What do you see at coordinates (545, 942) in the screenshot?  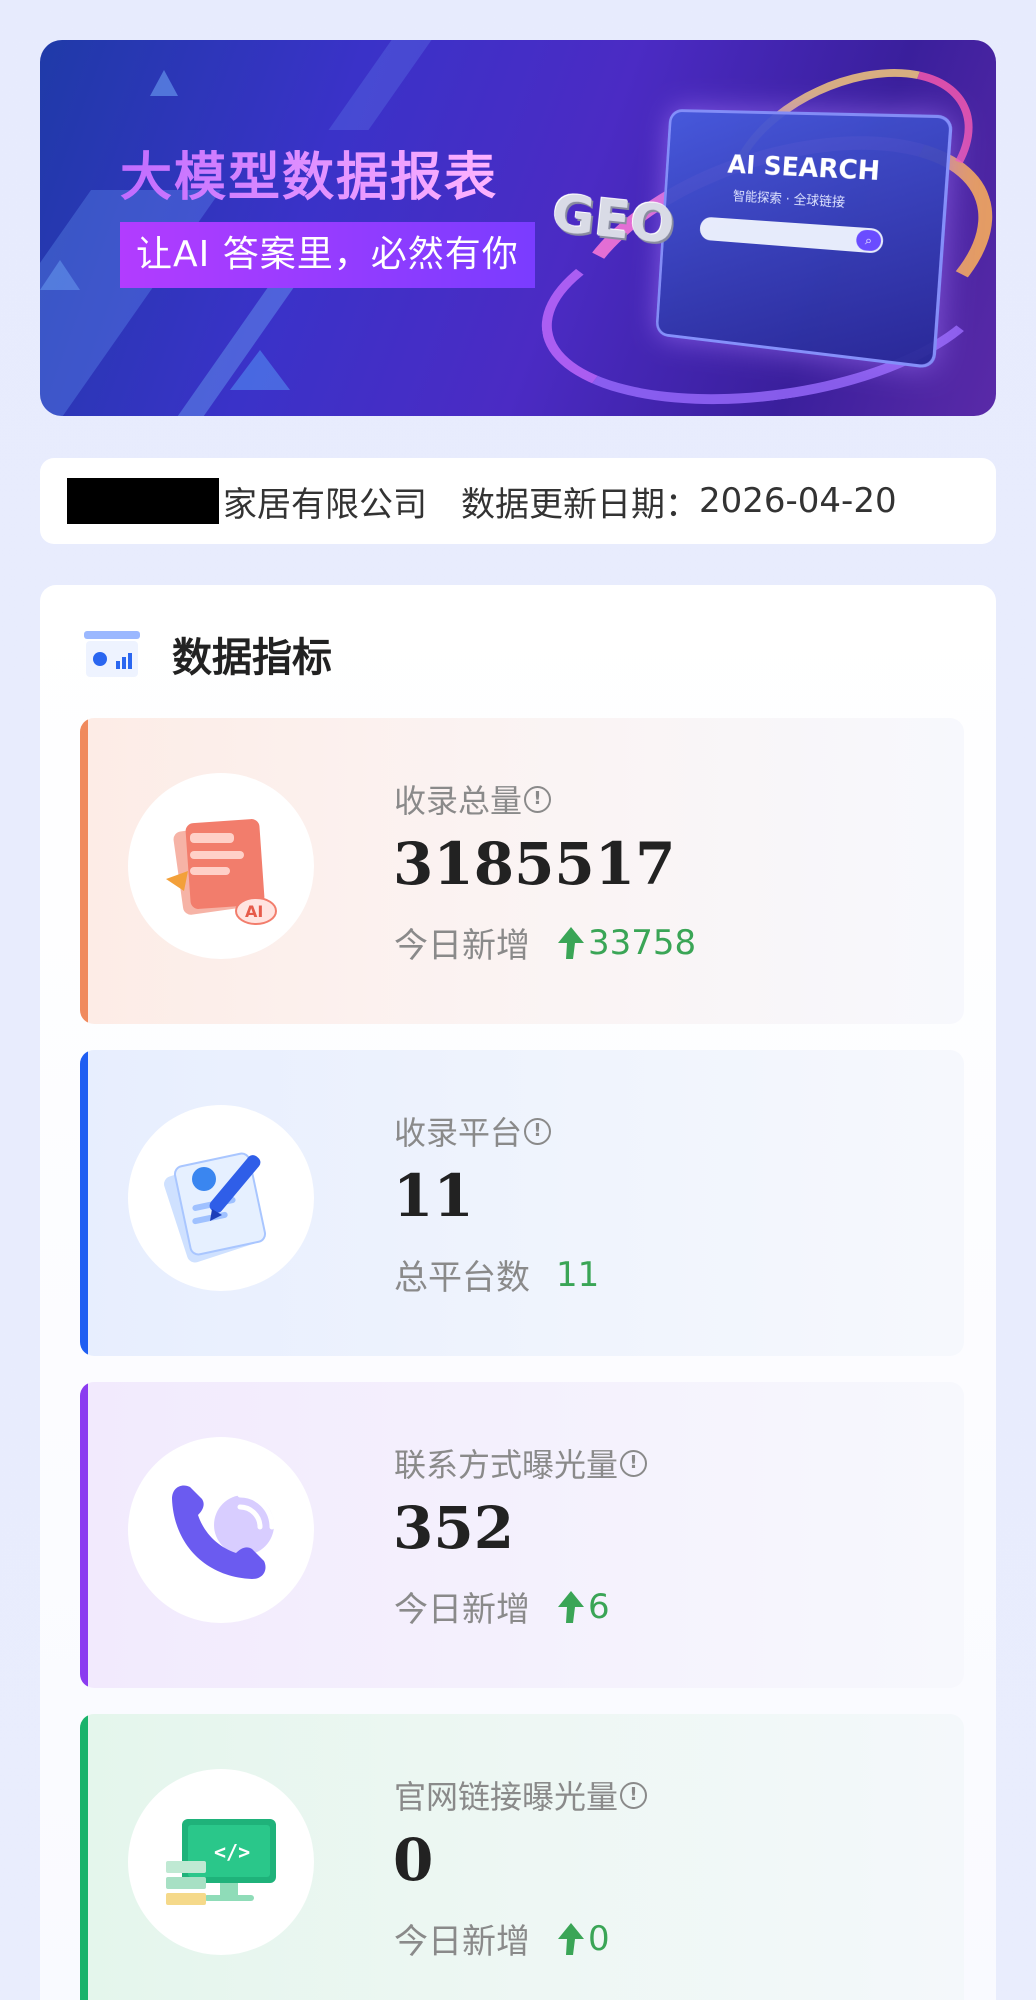 I see `metric-sub-row: 今日新增 33758` at bounding box center [545, 942].